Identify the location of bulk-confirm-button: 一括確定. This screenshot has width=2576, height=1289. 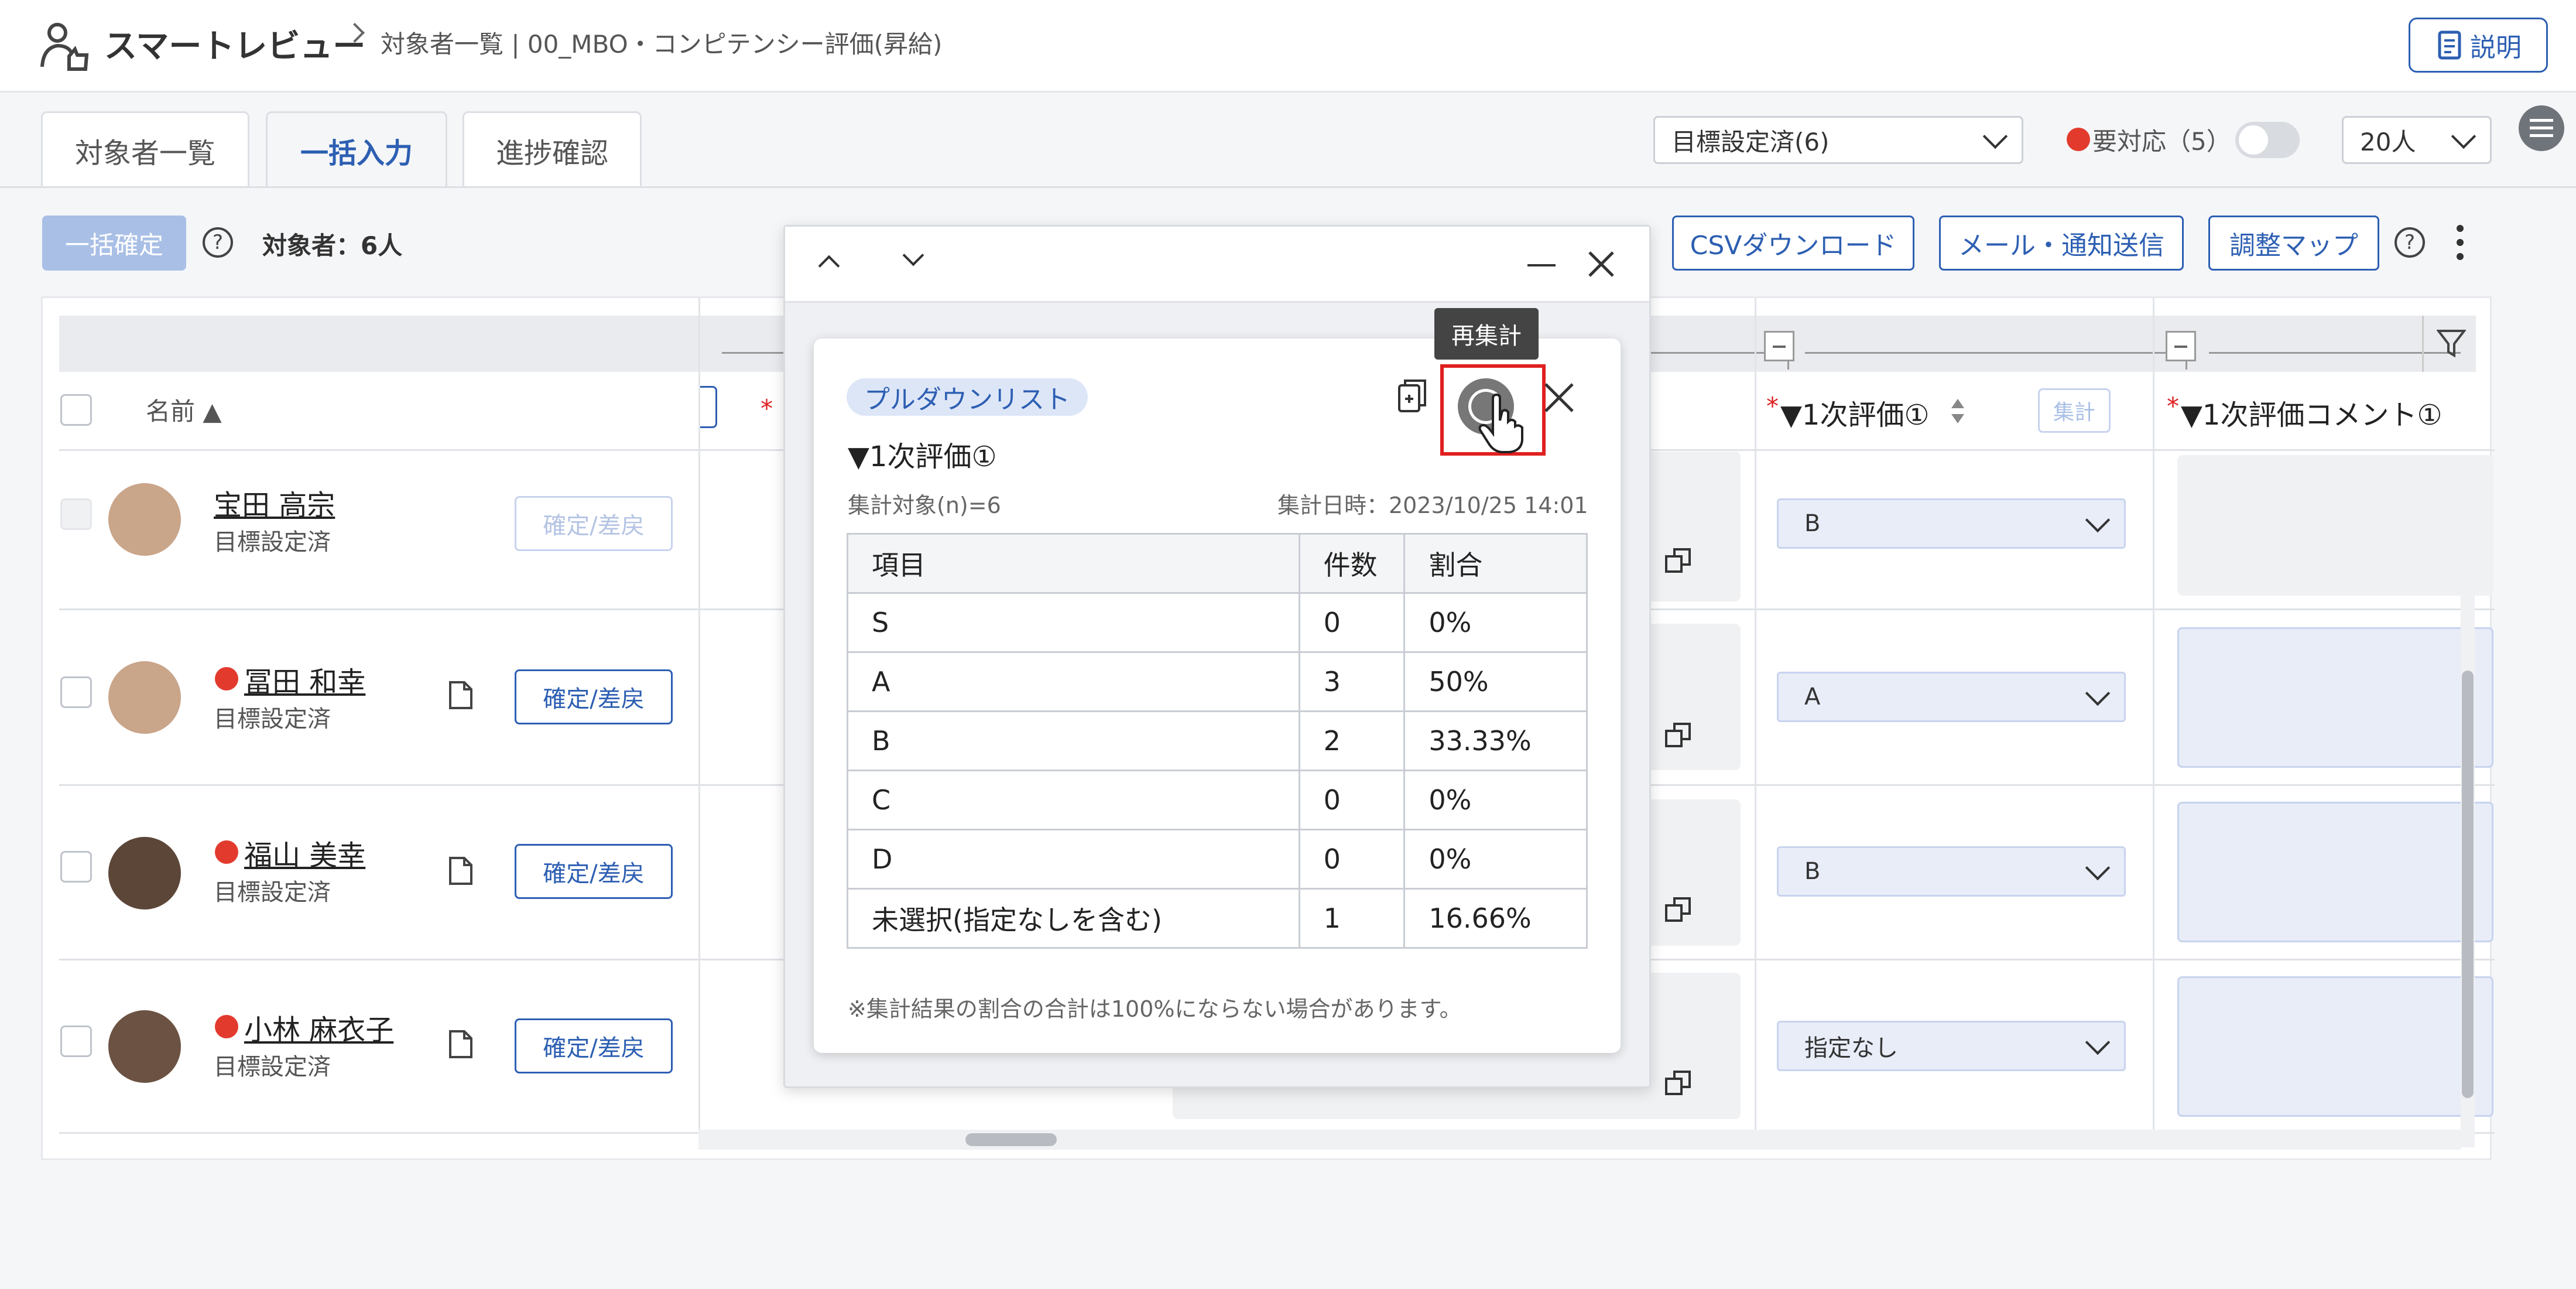
(114, 243).